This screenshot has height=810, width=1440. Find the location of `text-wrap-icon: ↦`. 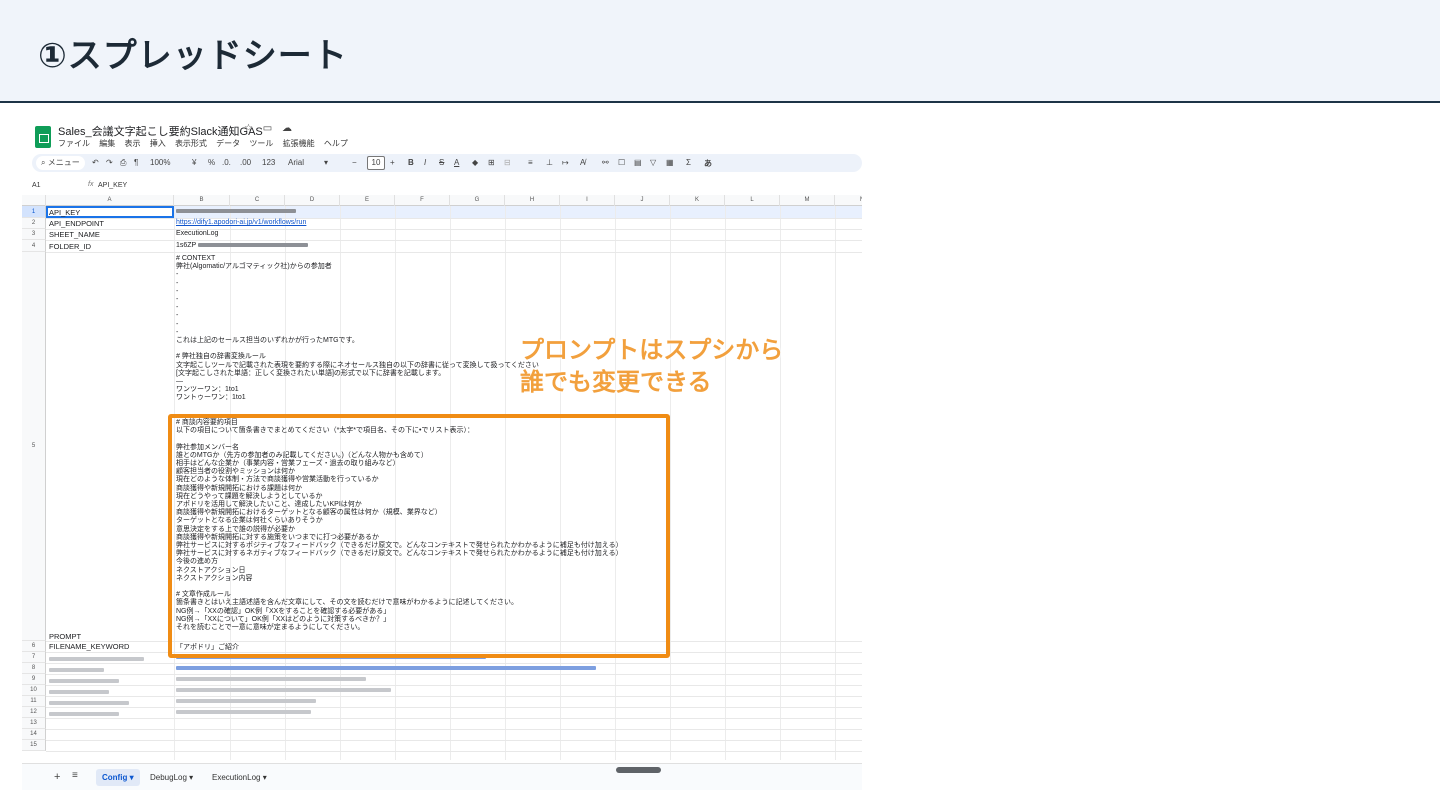

text-wrap-icon: ↦ is located at coordinates (565, 162).